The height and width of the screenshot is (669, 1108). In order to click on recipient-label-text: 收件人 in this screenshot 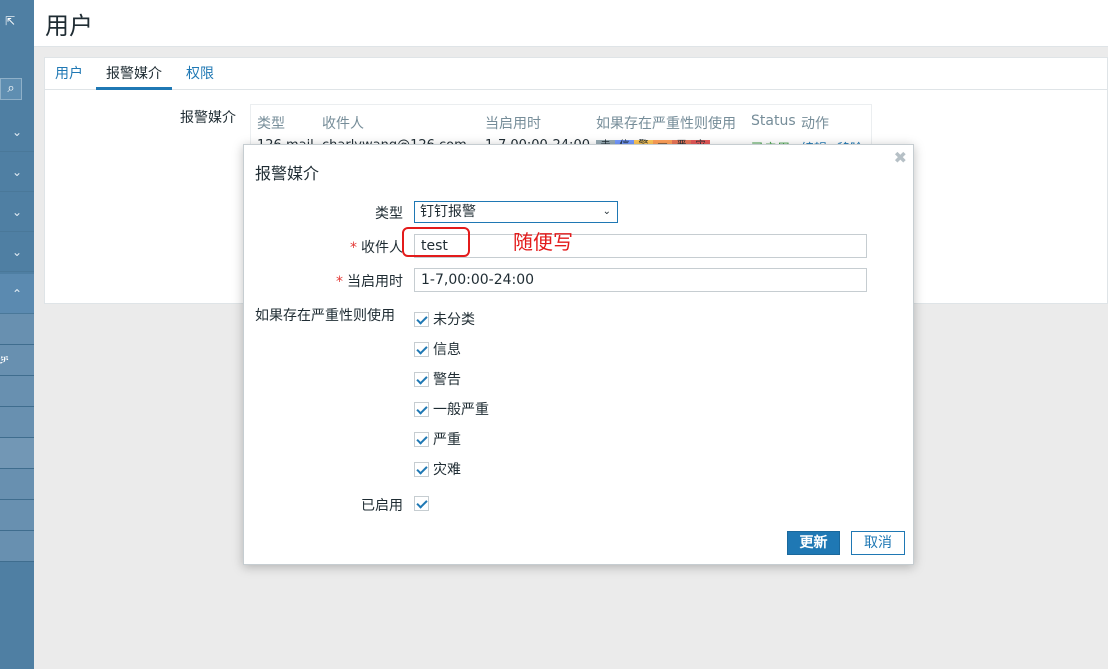, I will do `click(382, 248)`.